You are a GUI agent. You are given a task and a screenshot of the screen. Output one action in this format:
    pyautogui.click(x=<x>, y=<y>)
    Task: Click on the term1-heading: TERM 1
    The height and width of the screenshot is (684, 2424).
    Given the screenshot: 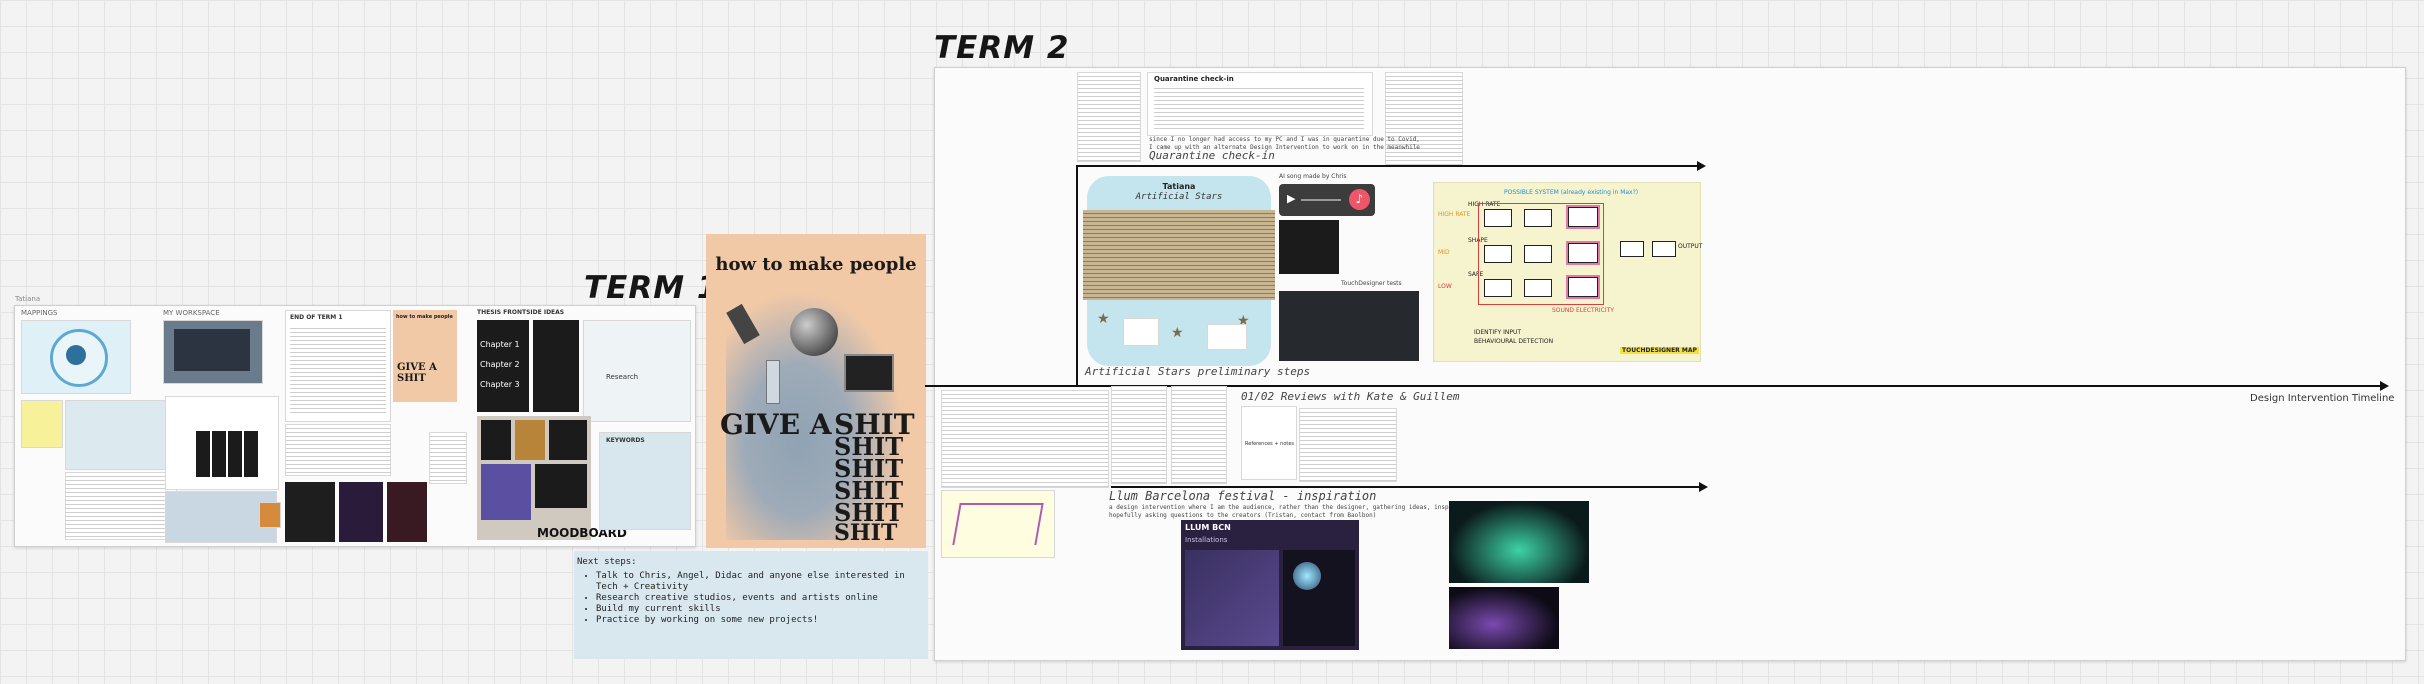 What is the action you would take?
    pyautogui.click(x=652, y=288)
    